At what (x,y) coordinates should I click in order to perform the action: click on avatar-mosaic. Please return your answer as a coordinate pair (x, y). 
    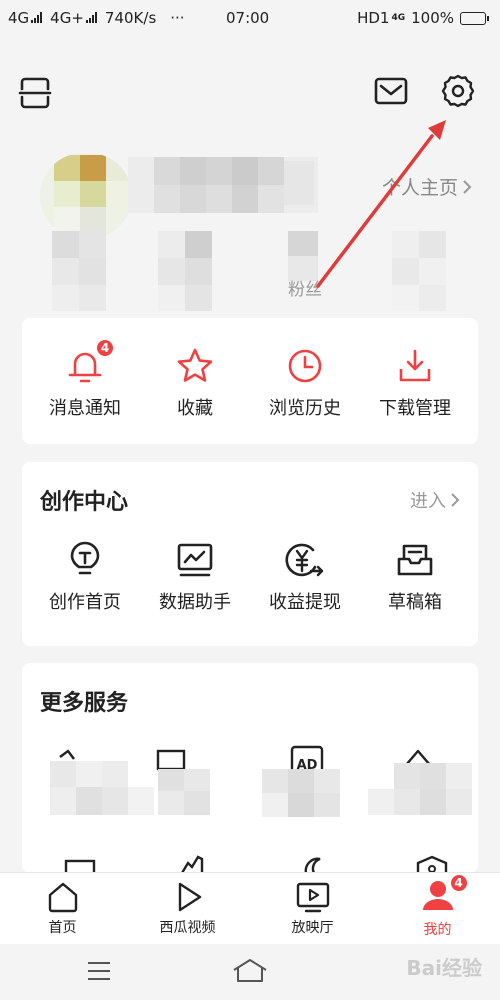
    Looking at the image, I should click on (86, 196).